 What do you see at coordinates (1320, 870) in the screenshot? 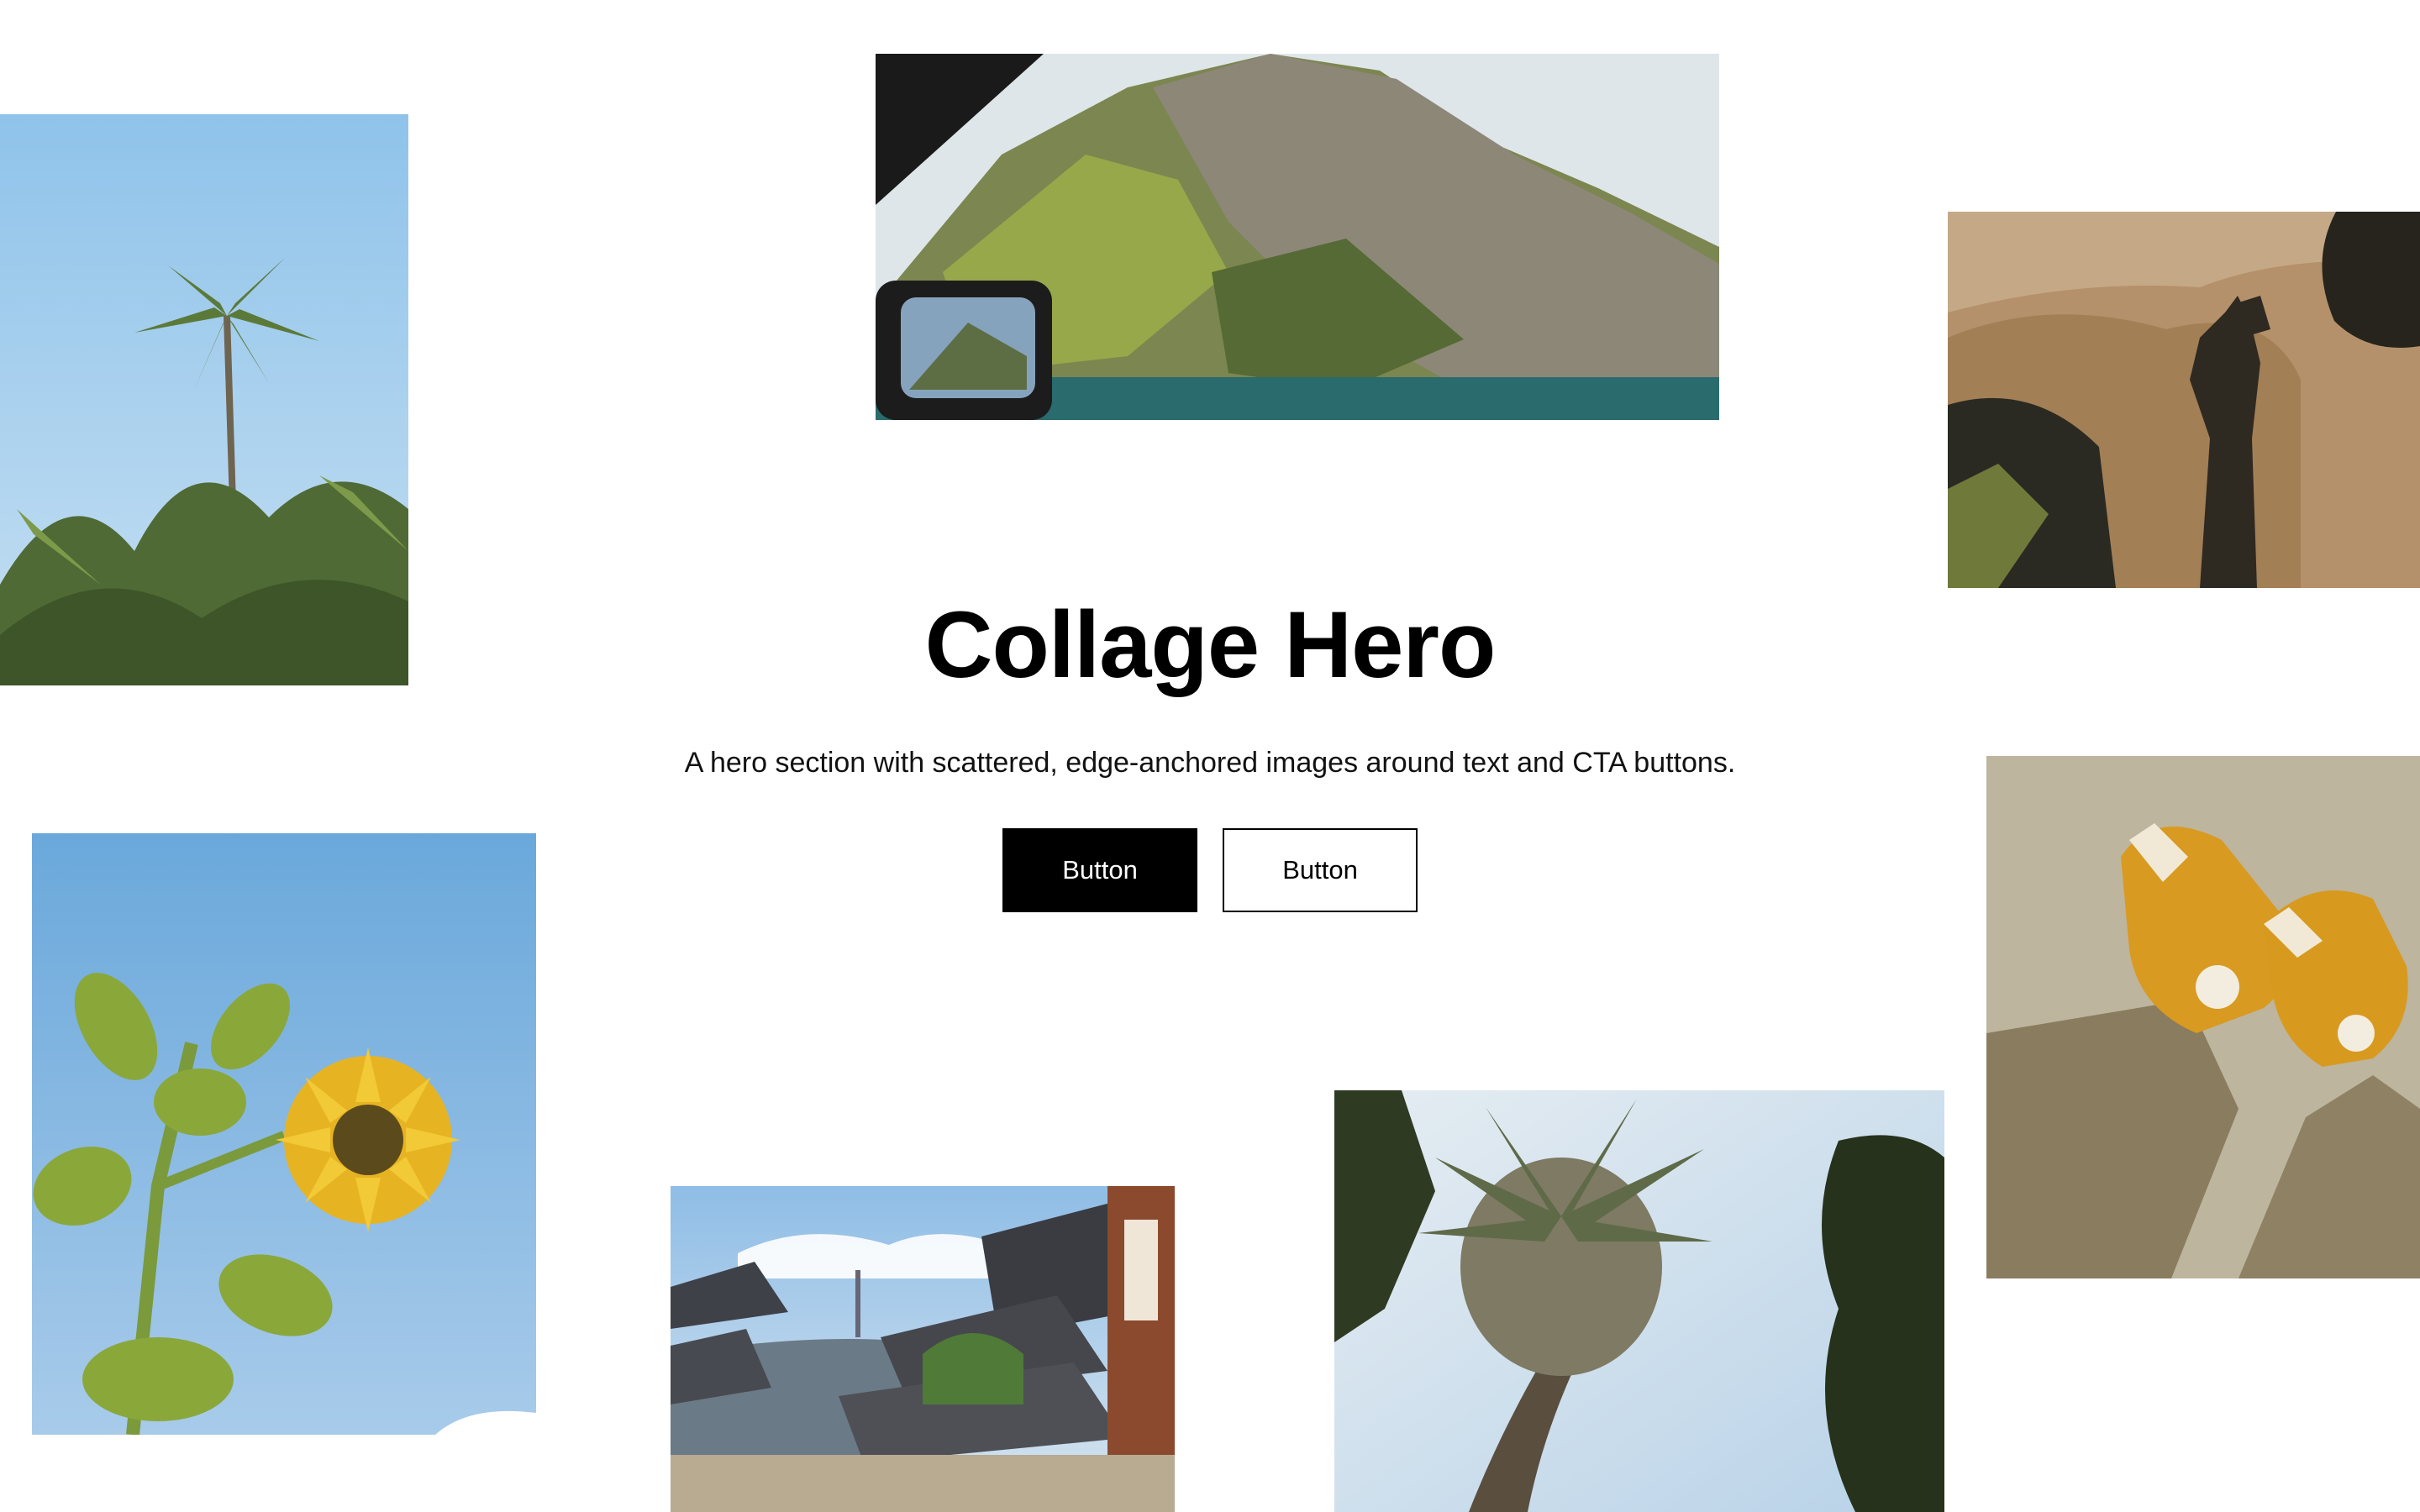
I see `secondary-cta-button: Button` at bounding box center [1320, 870].